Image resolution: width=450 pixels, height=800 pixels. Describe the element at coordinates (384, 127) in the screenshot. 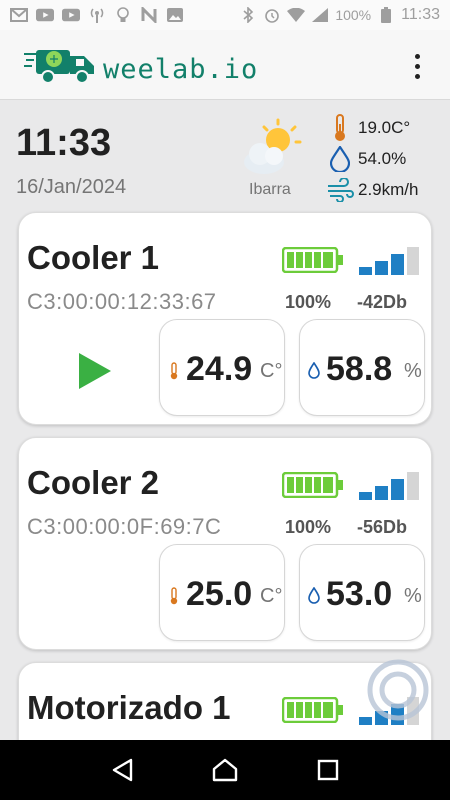

I see `weather-temperature: 19.0C°` at that location.